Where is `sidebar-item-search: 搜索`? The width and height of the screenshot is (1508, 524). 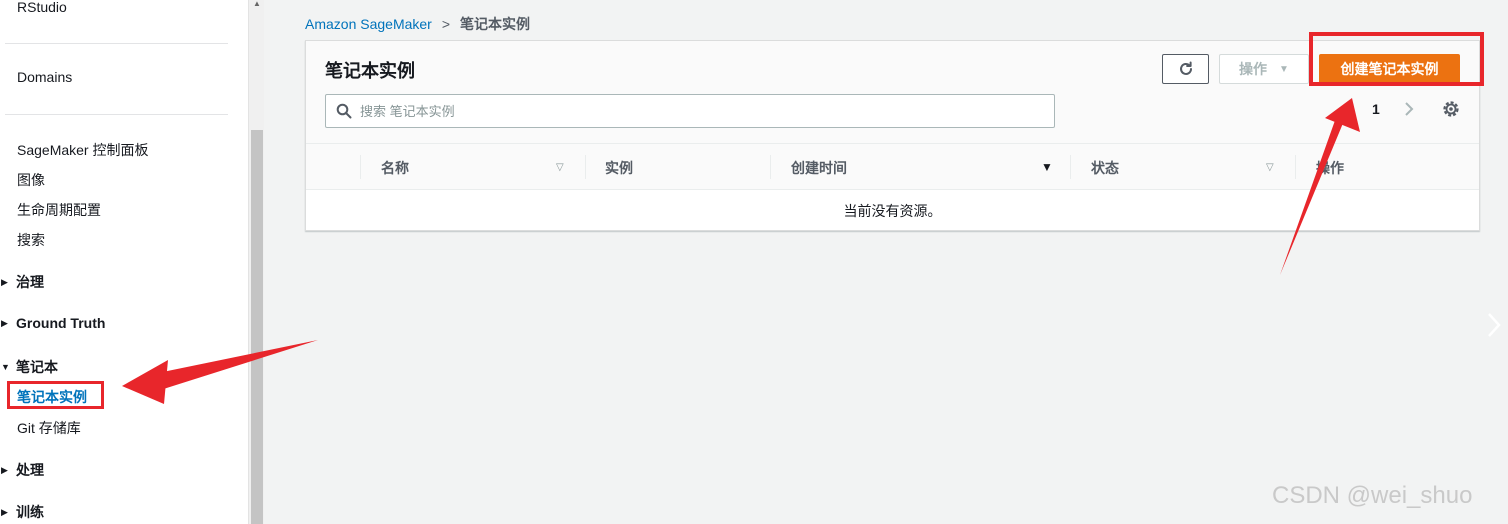 sidebar-item-search: 搜索 is located at coordinates (31, 240).